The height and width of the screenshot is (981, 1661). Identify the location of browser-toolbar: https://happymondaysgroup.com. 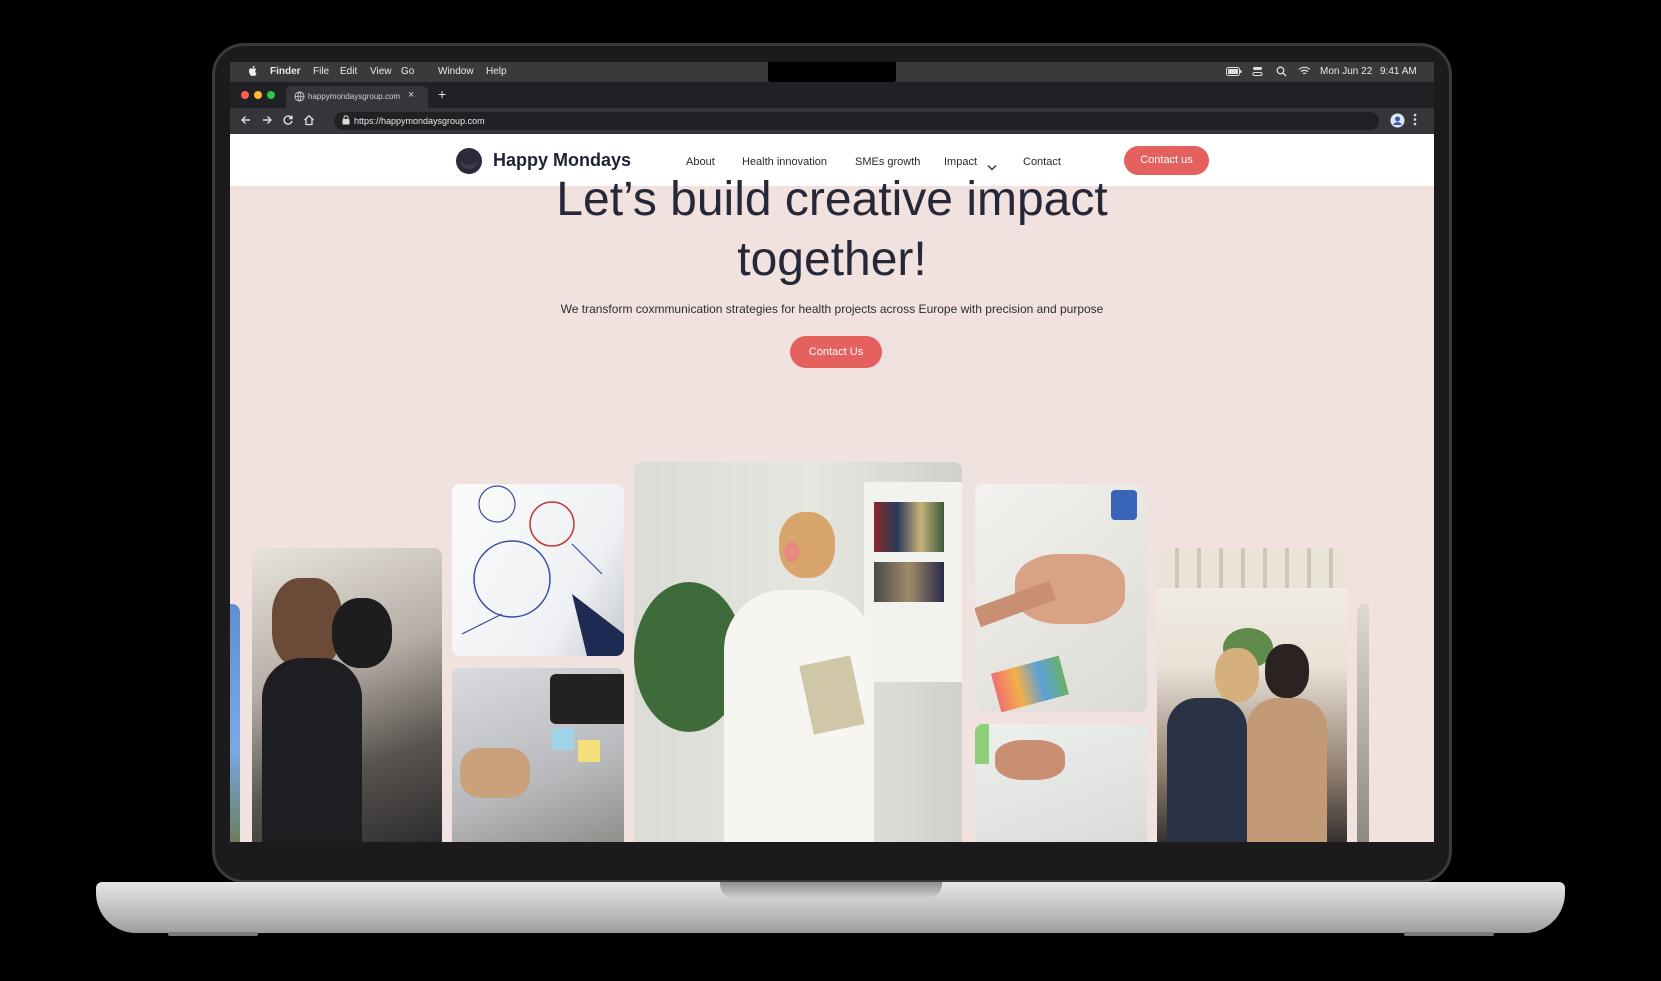
(832, 121).